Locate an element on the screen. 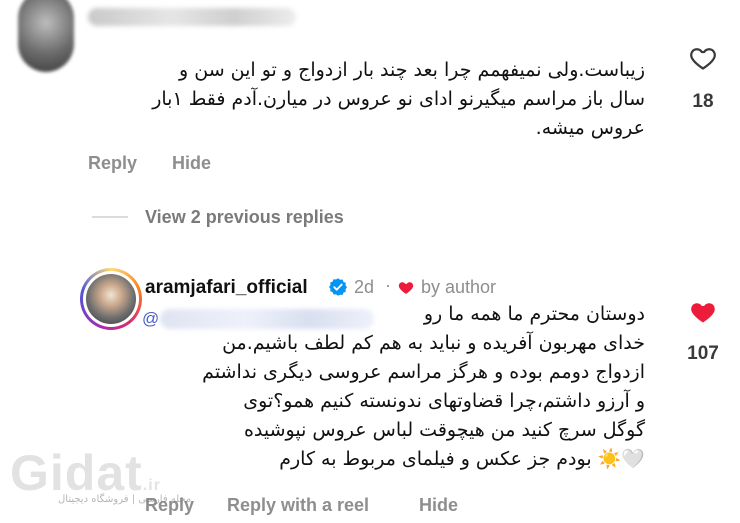 The height and width of the screenshot is (523, 740). reply-line: 🤍☀️ بودم جز عکس و فیلمای مربوط به کارم is located at coordinates (365, 459).